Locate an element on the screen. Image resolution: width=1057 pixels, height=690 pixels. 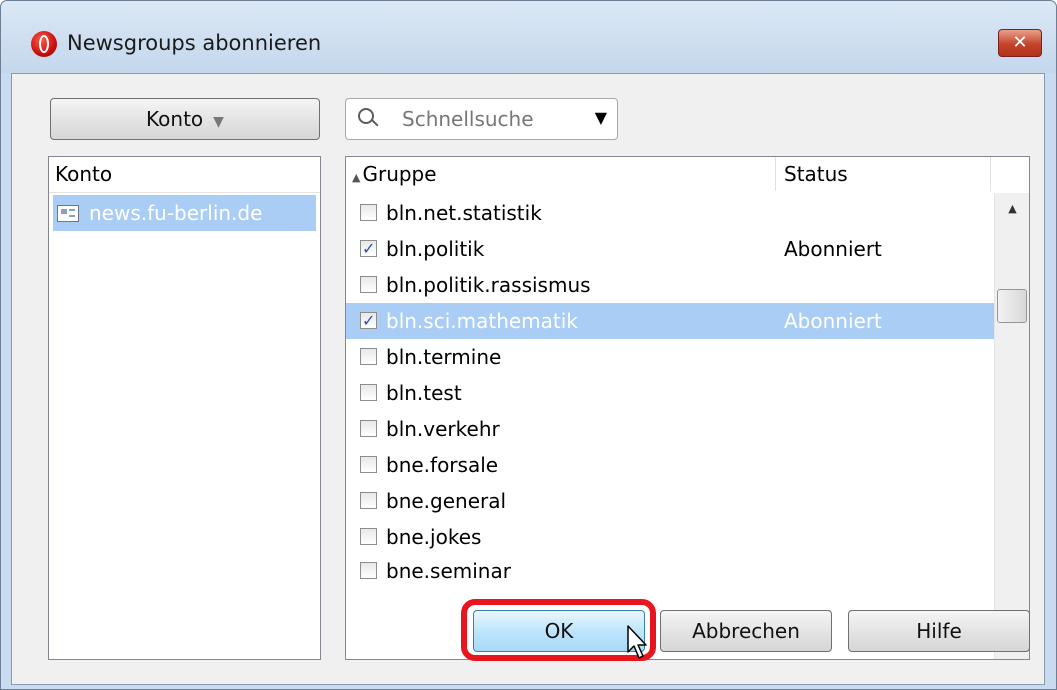
search-icon is located at coordinates (366, 116).